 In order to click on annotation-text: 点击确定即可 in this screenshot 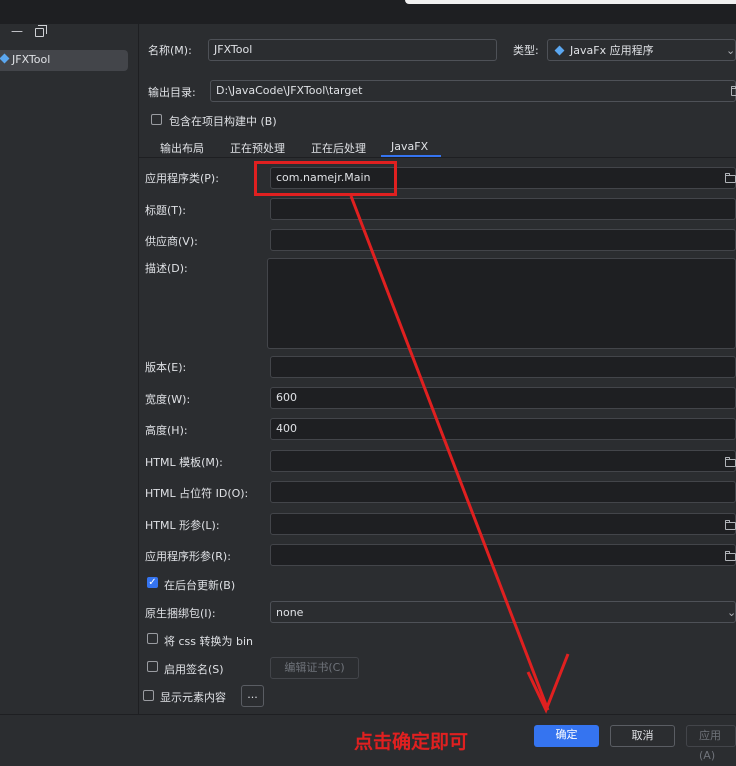, I will do `click(411, 742)`.